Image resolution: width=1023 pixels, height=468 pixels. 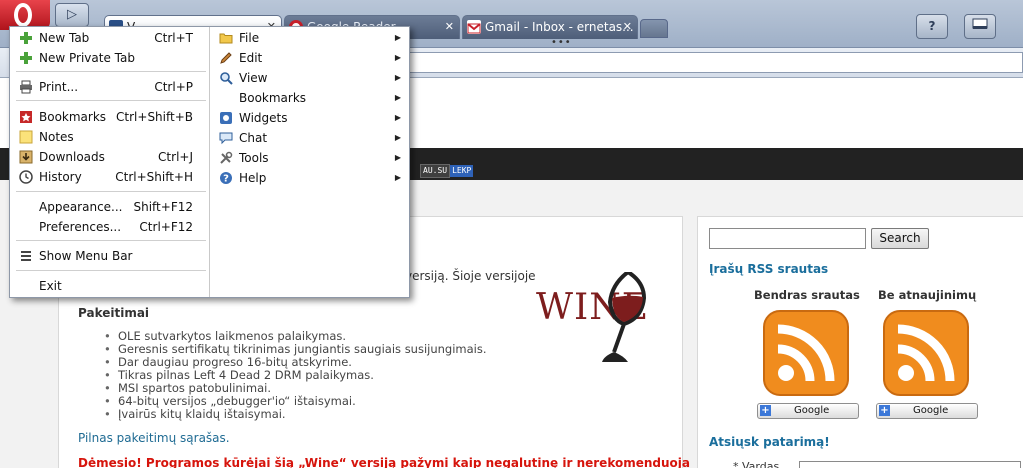 What do you see at coordinates (910, 464) in the screenshot?
I see `name-field` at bounding box center [910, 464].